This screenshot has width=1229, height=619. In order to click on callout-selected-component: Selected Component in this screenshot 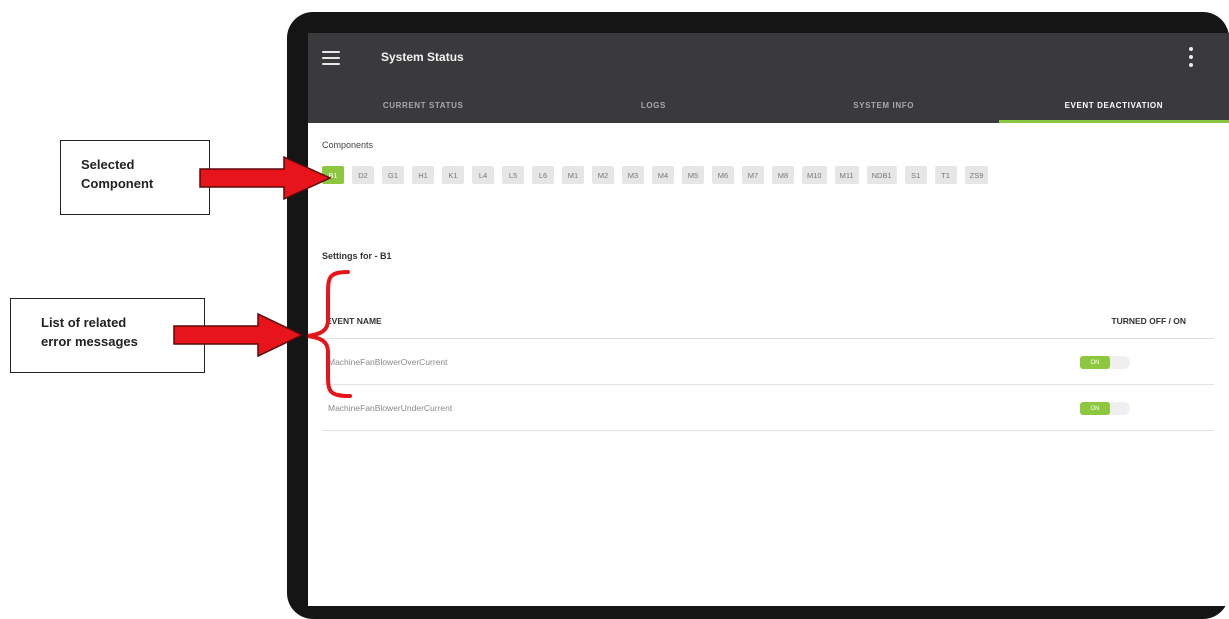, I will do `click(135, 177)`.